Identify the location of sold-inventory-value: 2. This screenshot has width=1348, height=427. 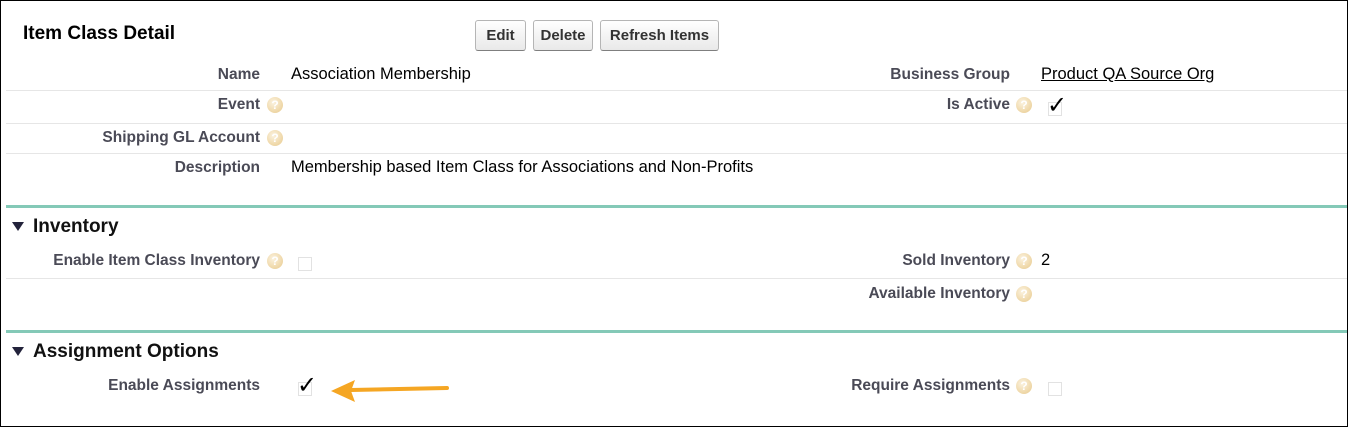
(1046, 260).